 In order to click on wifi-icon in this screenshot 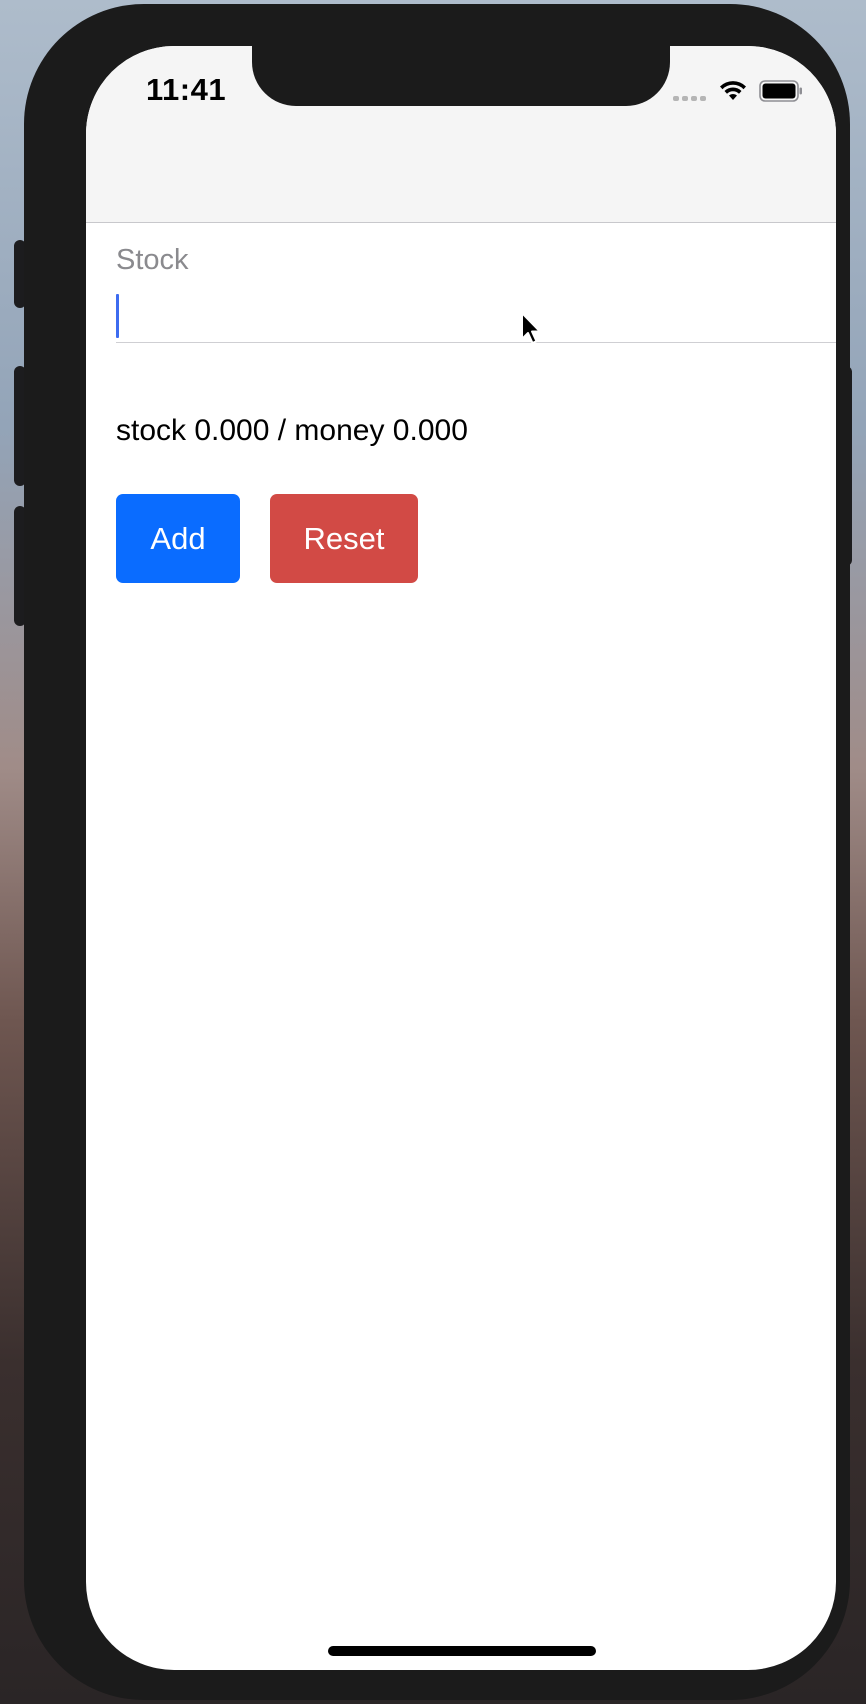, I will do `click(733, 90)`.